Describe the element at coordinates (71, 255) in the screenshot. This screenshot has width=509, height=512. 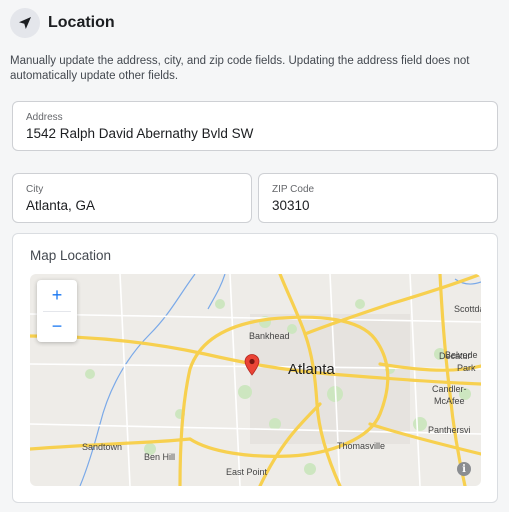
I see `map-title: Map Location` at that location.